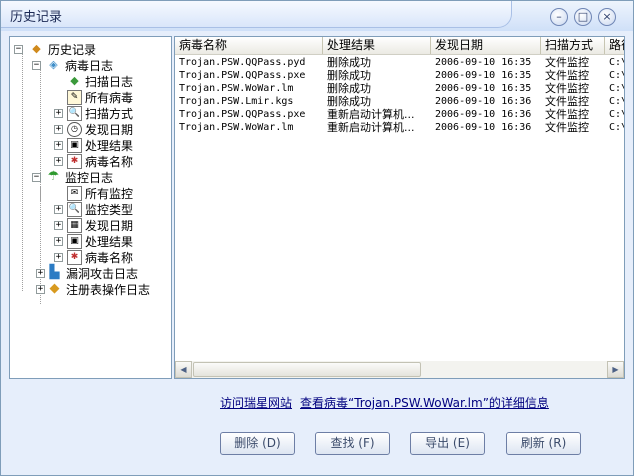  I want to click on table-header: 病毒名称 处理结果 发现日期 扫描方式 路径, so click(399, 46).